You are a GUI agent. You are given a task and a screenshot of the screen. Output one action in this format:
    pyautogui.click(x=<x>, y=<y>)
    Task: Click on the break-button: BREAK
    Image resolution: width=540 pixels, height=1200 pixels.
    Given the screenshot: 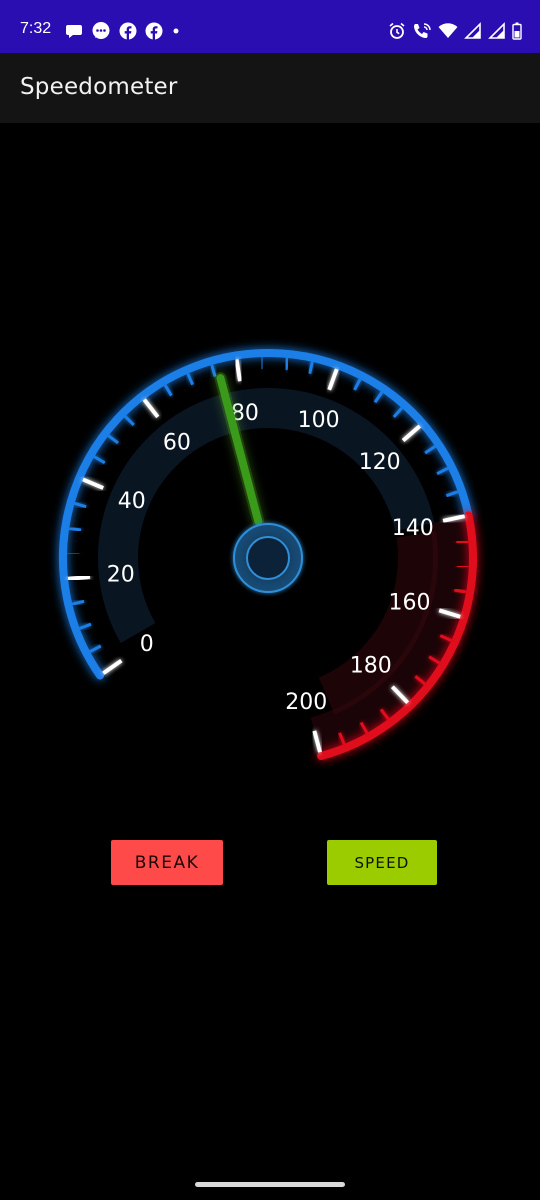 What is the action you would take?
    pyautogui.click(x=167, y=862)
    